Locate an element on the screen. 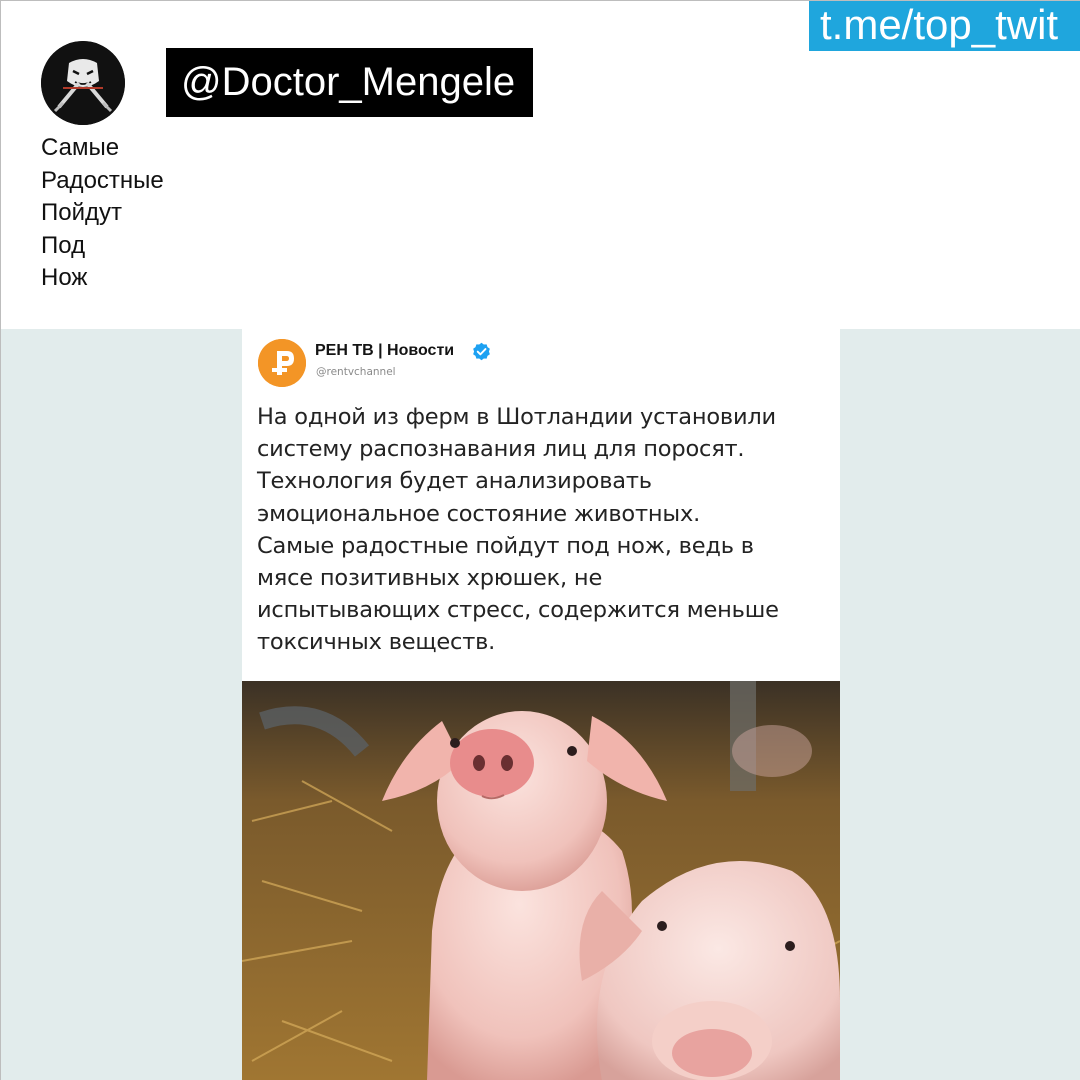 This screenshot has width=1080, height=1080. rentv-logo-icon is located at coordinates (282, 363).